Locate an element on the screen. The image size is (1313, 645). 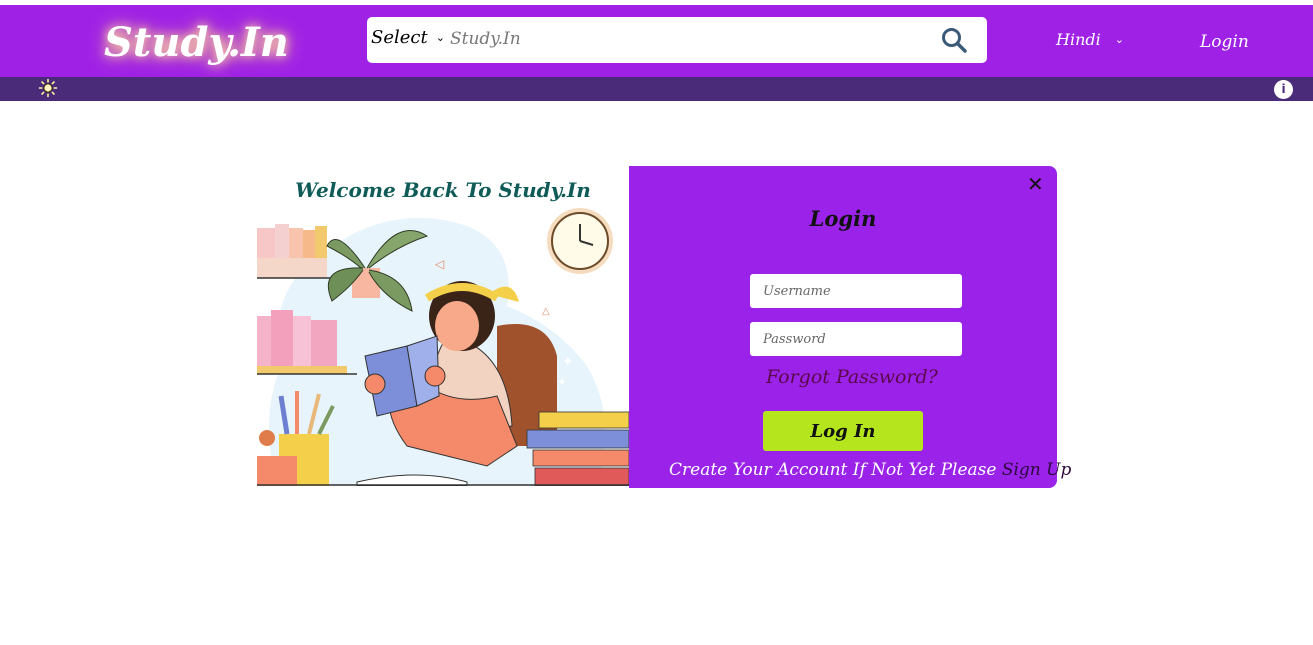
info-icon: i is located at coordinates (1283, 89).